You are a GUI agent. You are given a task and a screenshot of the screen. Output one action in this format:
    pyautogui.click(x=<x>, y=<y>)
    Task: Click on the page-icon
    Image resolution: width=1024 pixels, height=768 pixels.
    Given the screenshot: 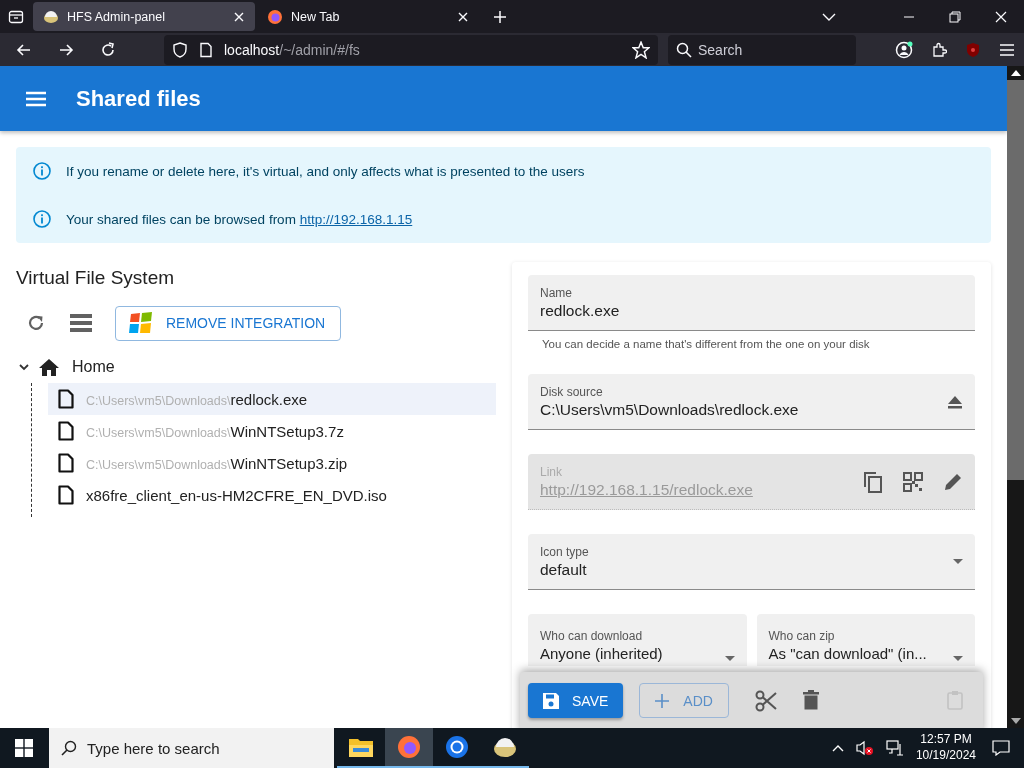 What is the action you would take?
    pyautogui.click(x=206, y=49)
    